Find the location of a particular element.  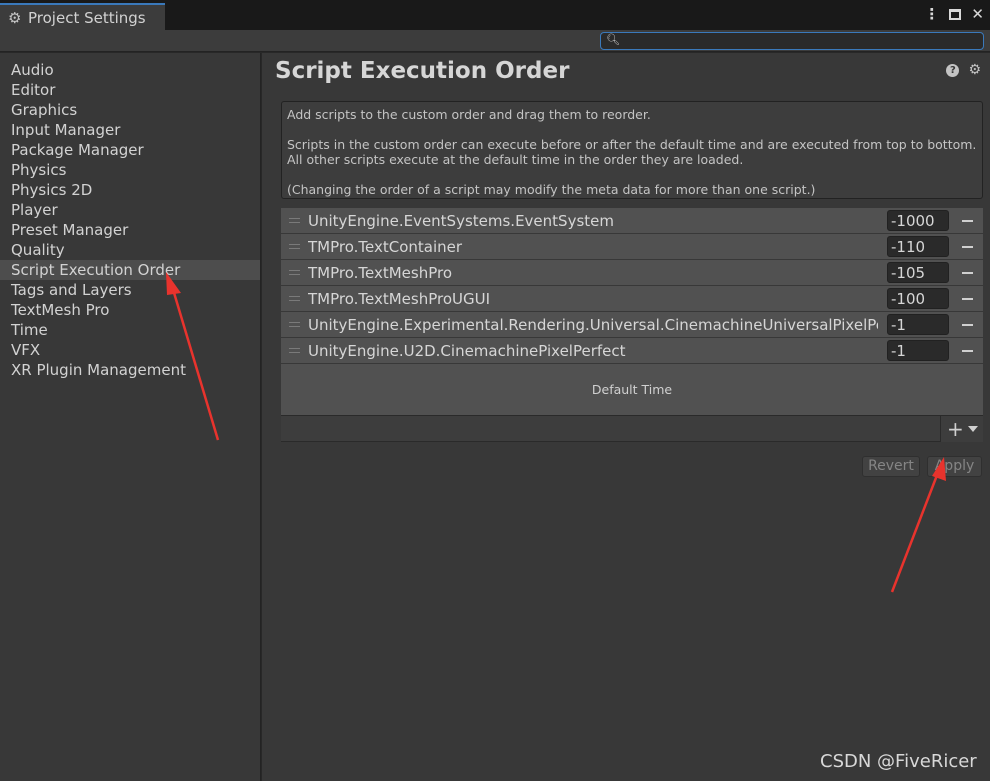

annotation-arrow-sidebar is located at coordinates (193, 356).